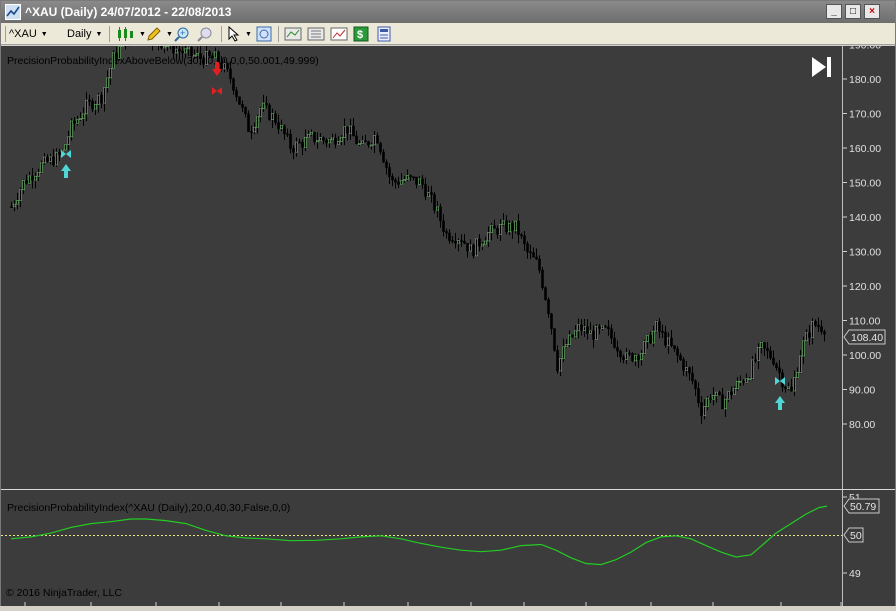 This screenshot has height=611, width=896. I want to click on data-box-icon, so click(264, 34).